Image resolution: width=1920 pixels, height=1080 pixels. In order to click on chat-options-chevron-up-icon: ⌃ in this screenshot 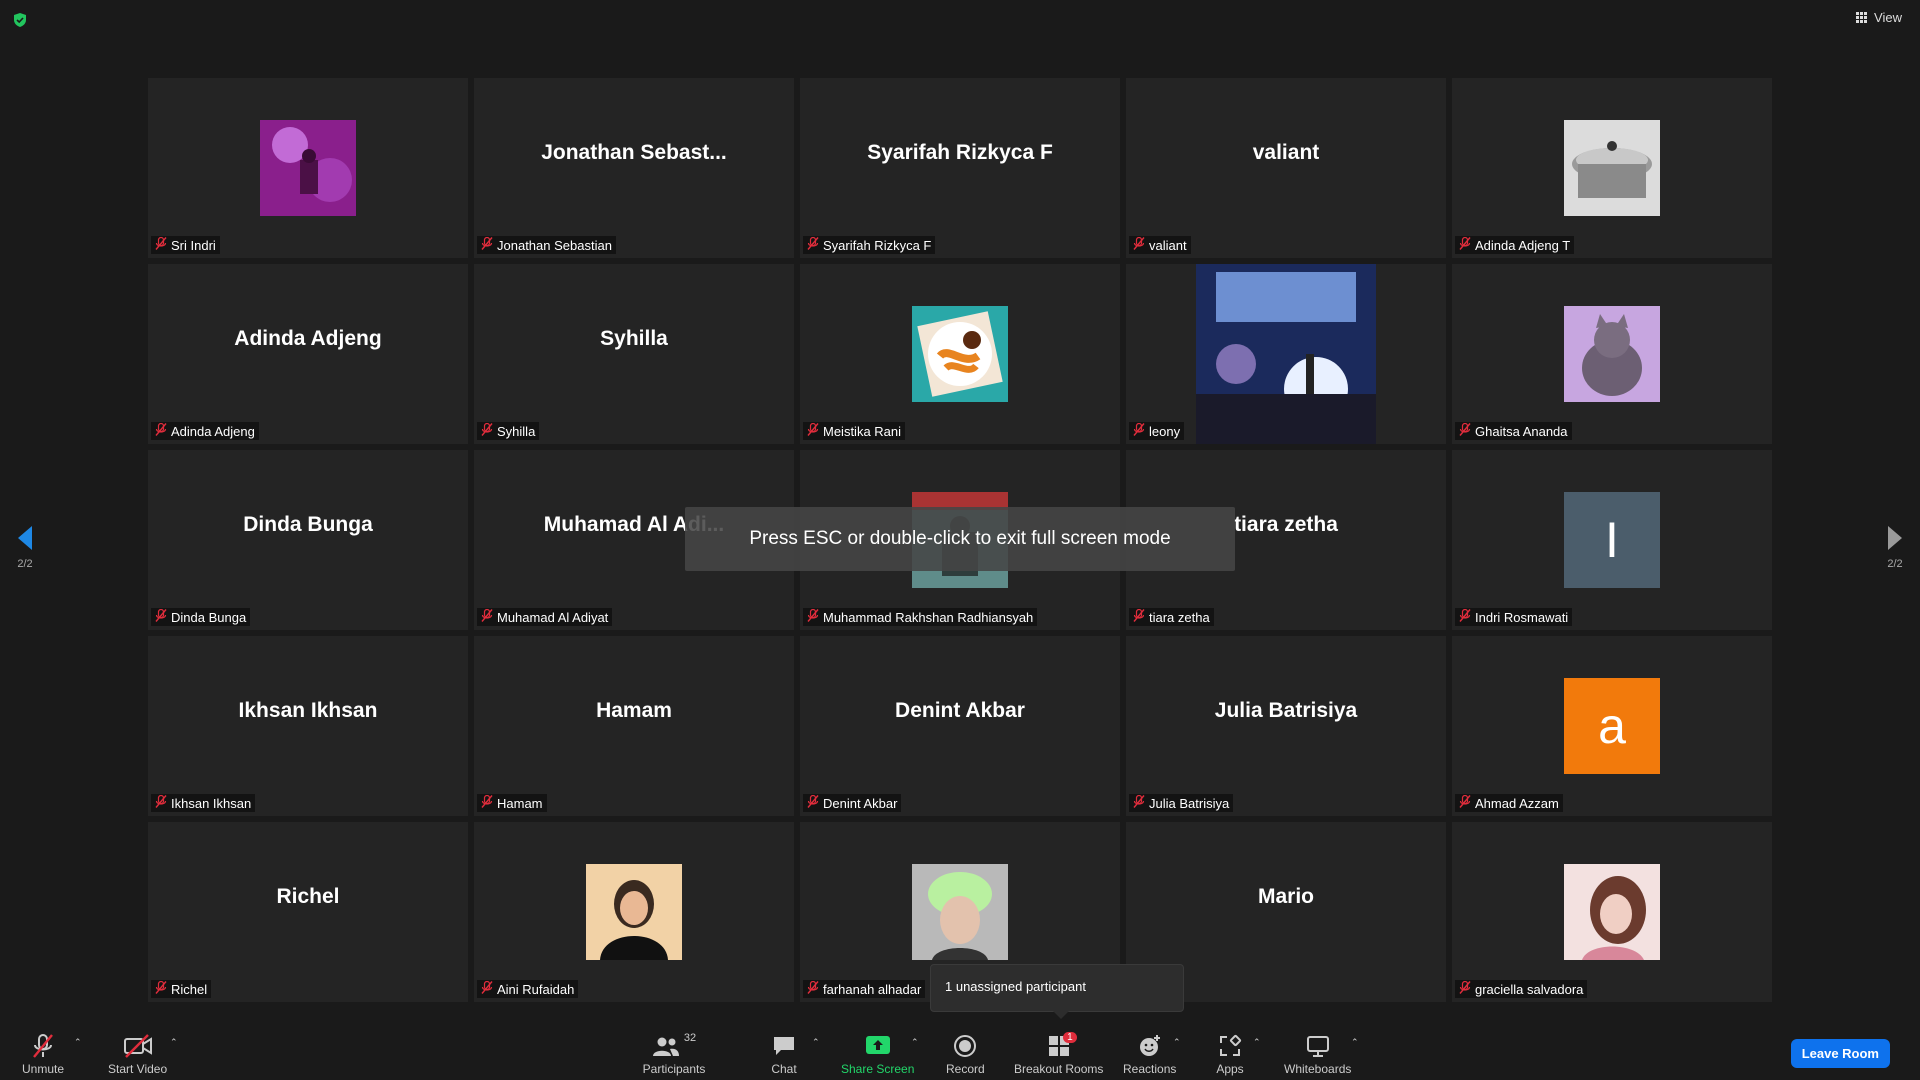, I will do `click(816, 1042)`.